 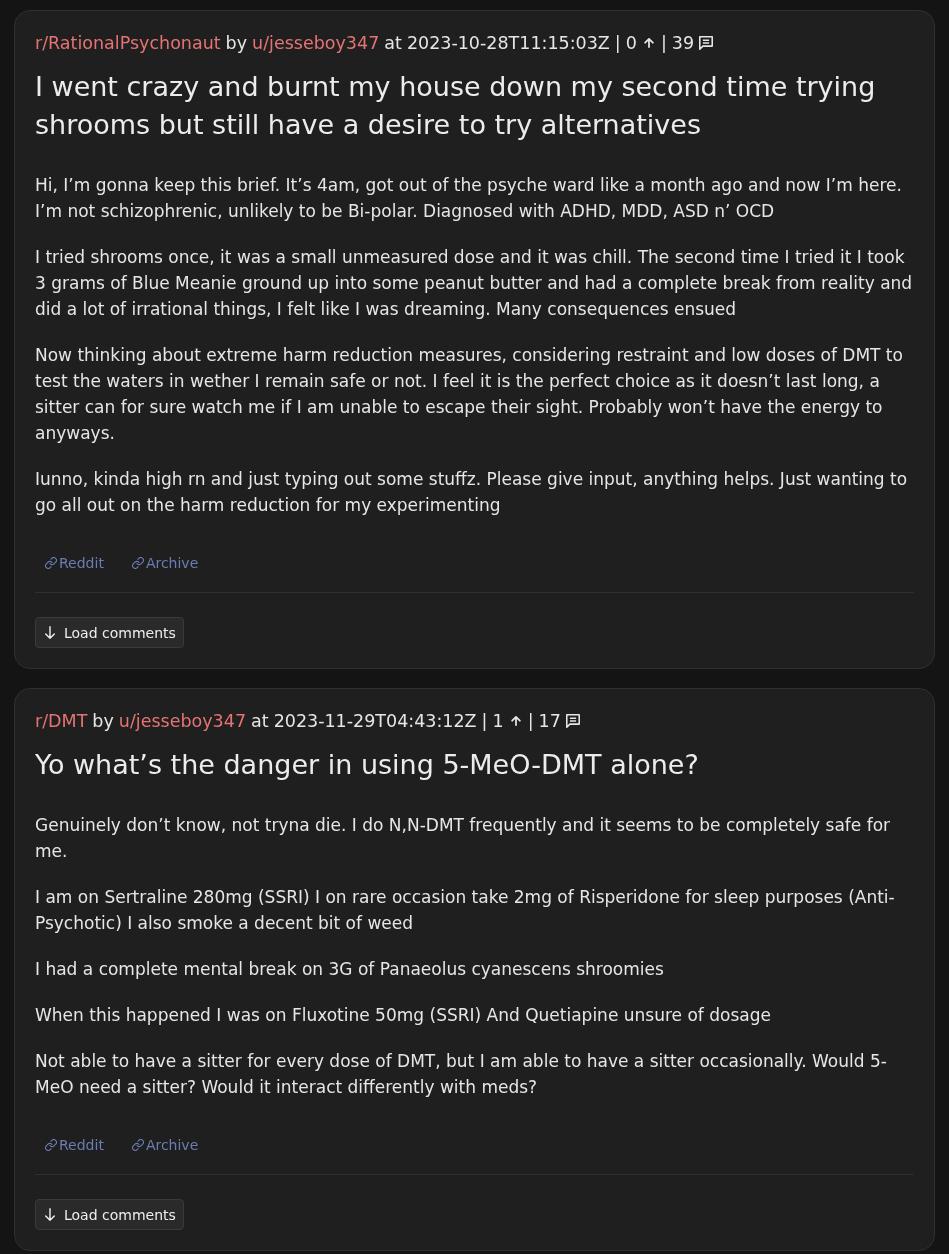 I want to click on post-title: Yo what’s the danger in using 5-MeO-DMT alone?, so click(x=367, y=765).